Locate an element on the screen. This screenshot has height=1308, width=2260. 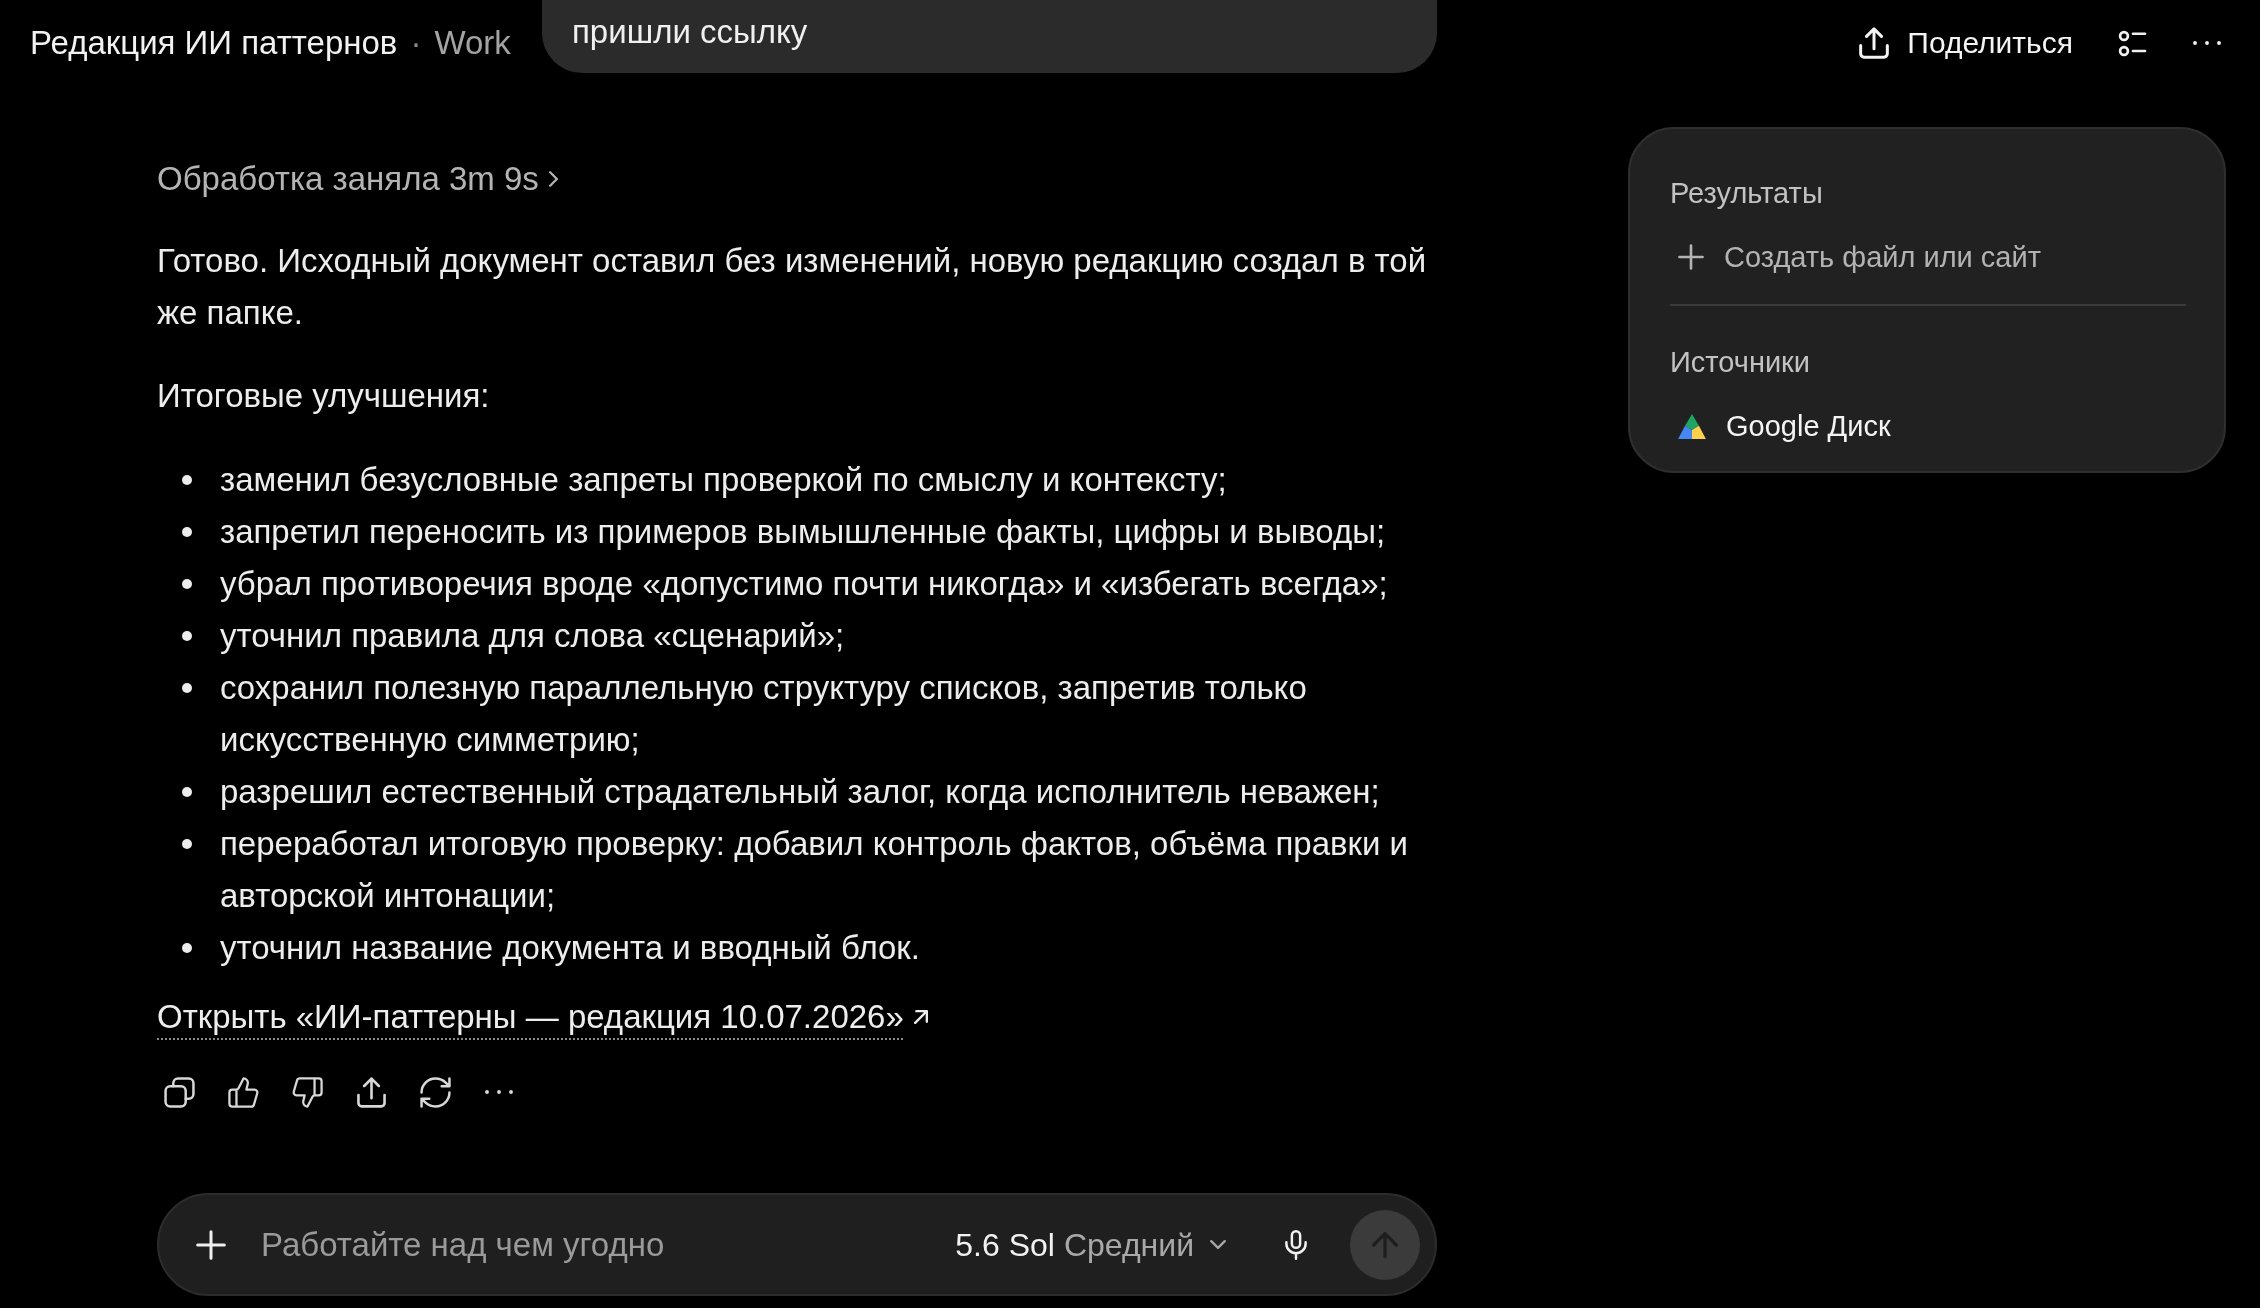
list-item-text: разрешил естественный страдательный залог, когда исполнитель неважен; is located at coordinates (800, 792).